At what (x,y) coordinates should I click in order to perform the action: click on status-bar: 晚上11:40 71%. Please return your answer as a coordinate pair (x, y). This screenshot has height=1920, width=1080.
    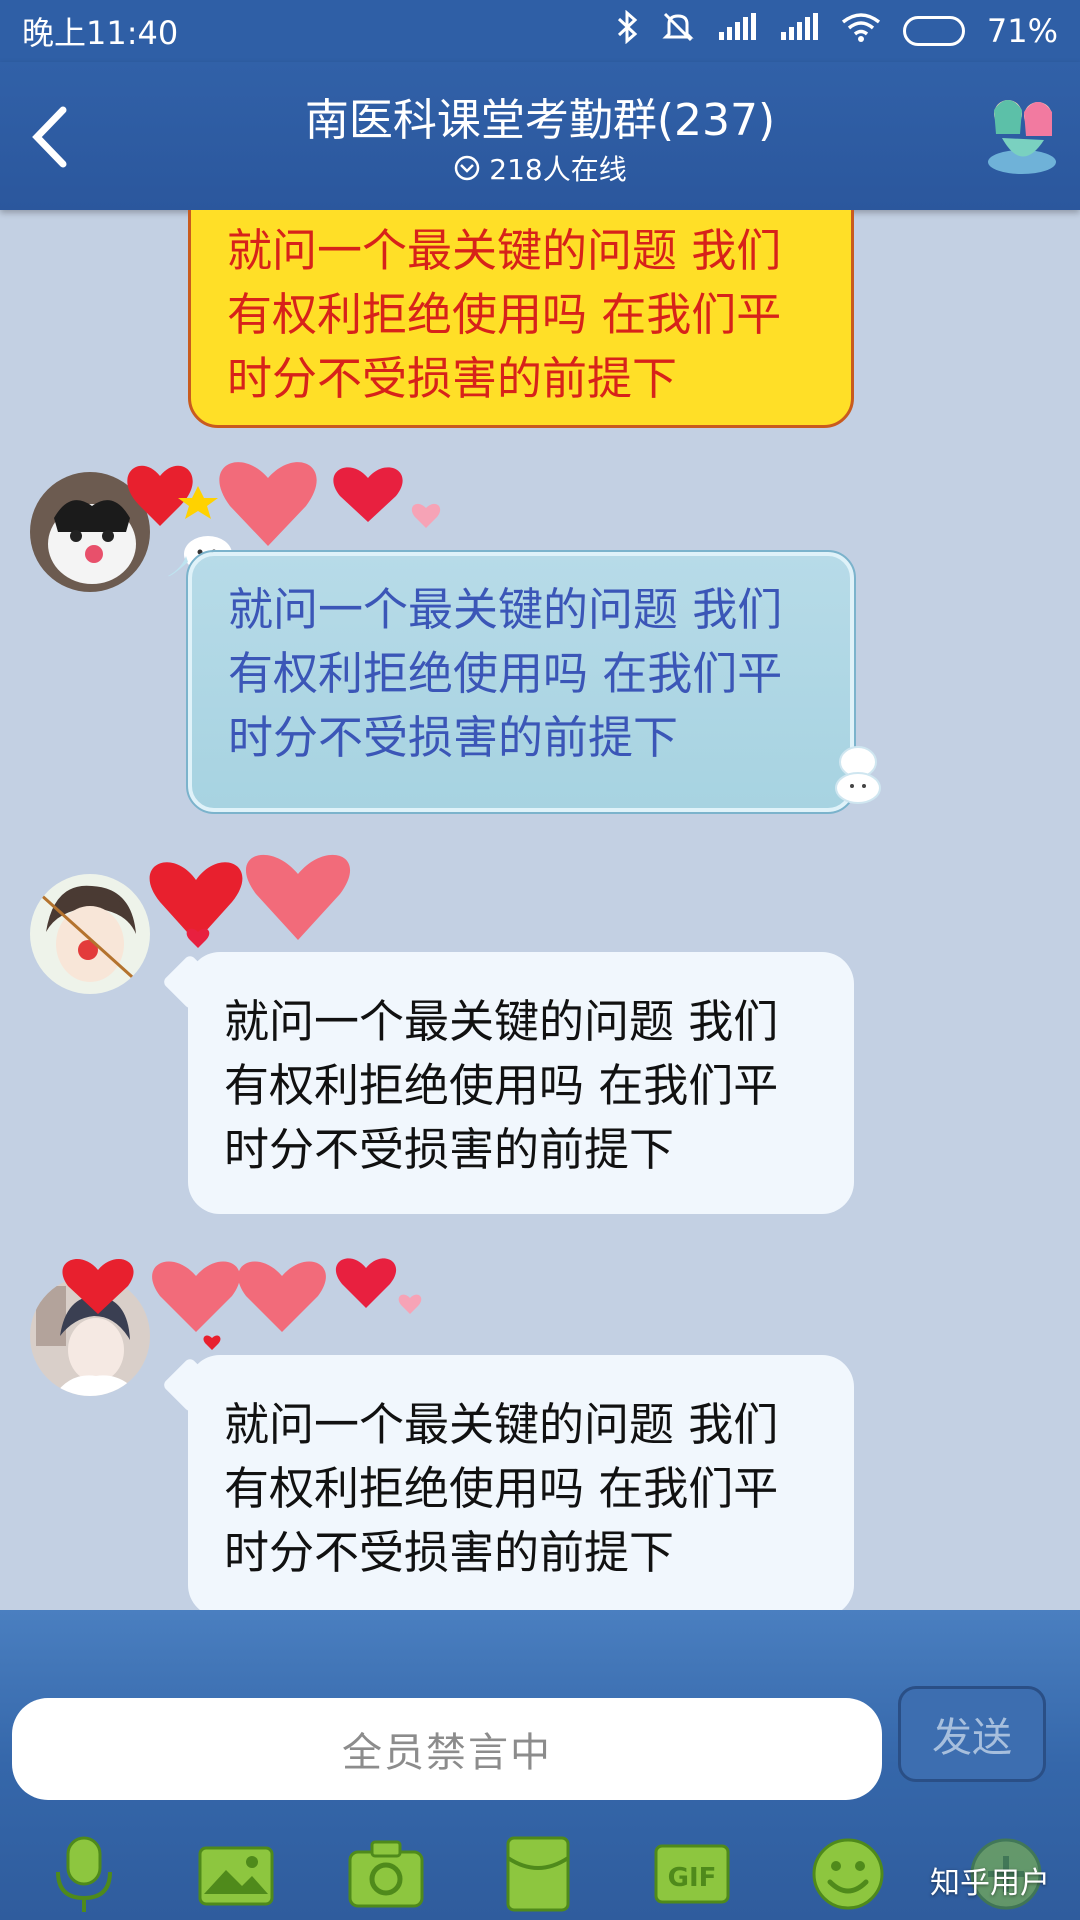
    Looking at the image, I should click on (540, 31).